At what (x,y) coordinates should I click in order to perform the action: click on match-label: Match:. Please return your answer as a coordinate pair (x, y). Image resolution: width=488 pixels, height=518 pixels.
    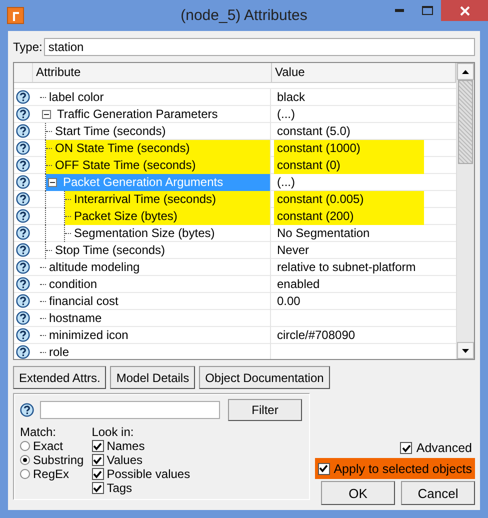
    Looking at the image, I should click on (39, 432).